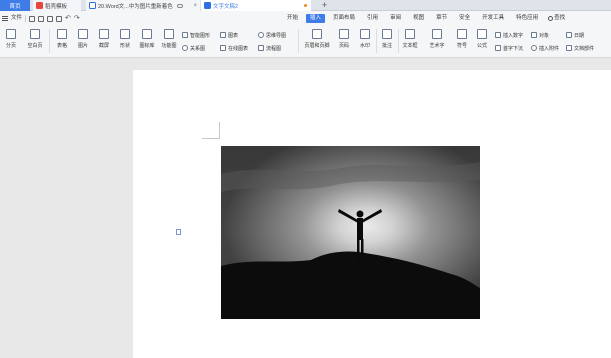 This screenshot has width=611, height=358. Describe the element at coordinates (195, 6) in the screenshot. I see `tab-close-icon: ×` at that location.